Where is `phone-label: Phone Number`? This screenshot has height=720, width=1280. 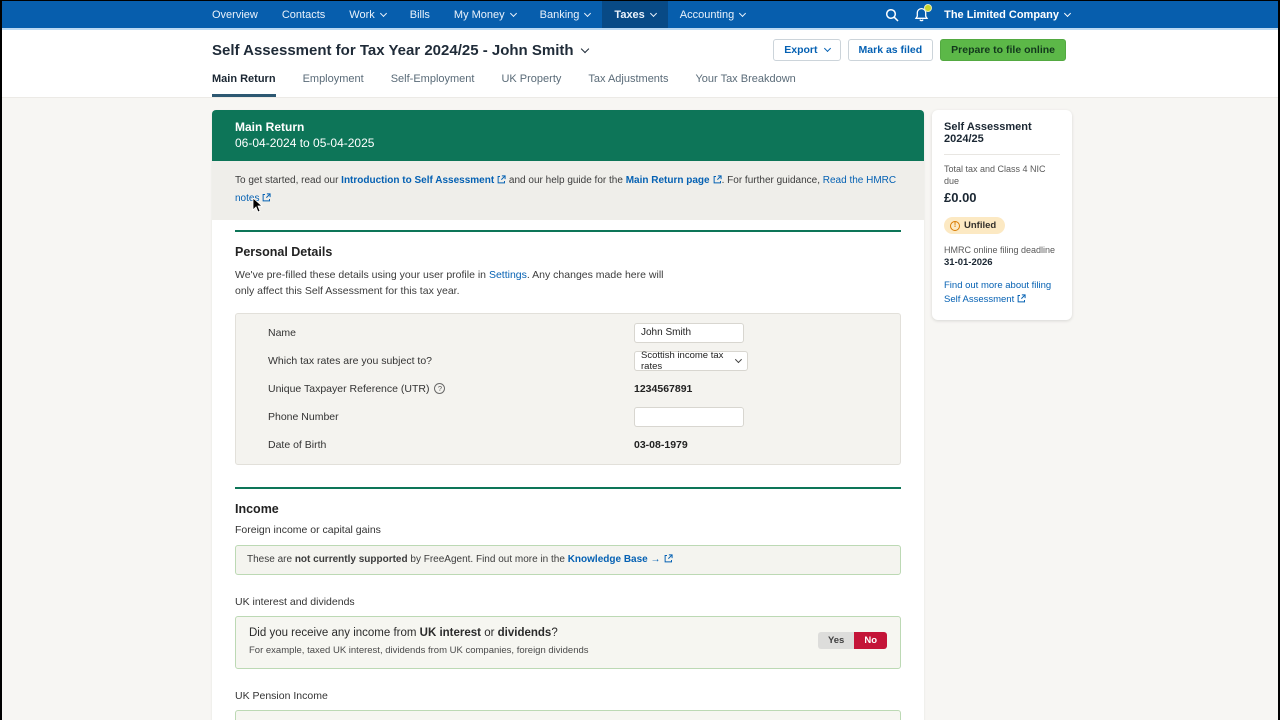
phone-label: Phone Number is located at coordinates (303, 416).